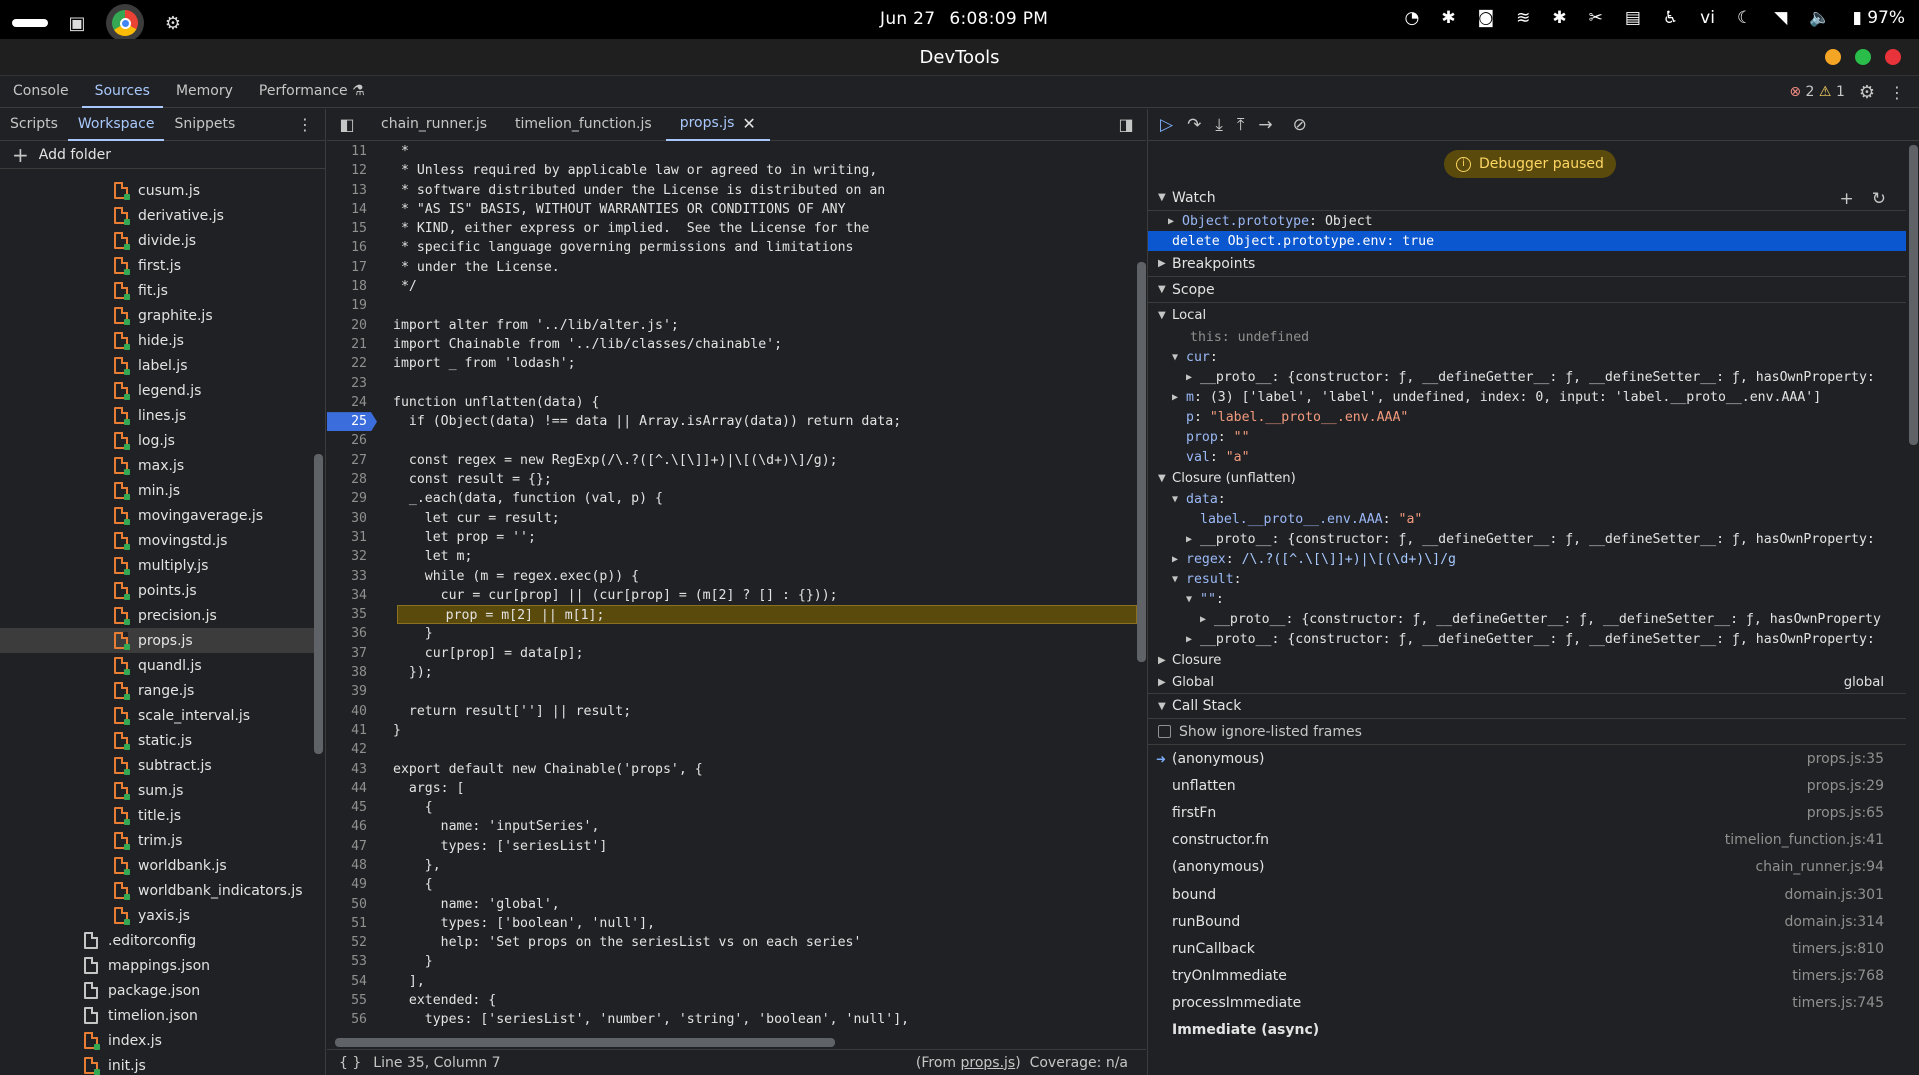 The image size is (1919, 1075). Describe the element at coordinates (350, 1063) in the screenshot. I see `pretty-print-icon: { }` at that location.